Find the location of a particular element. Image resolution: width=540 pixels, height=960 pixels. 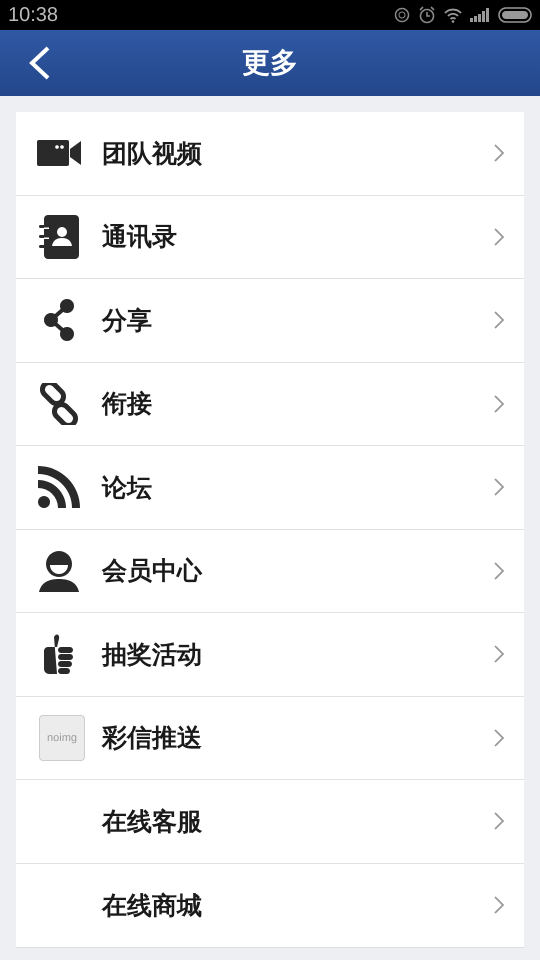

menu-item: 通讯录 is located at coordinates (270, 237).